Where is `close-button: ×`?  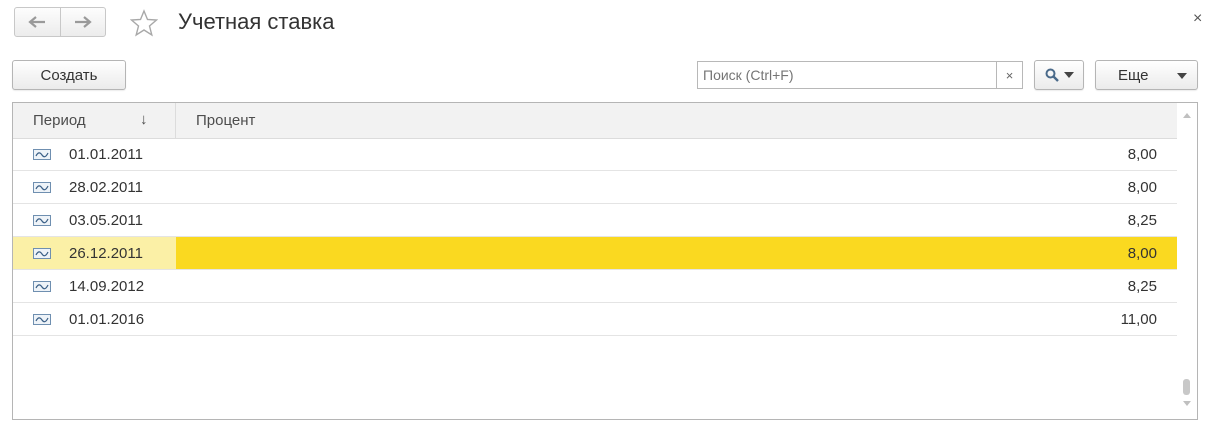
close-button: × is located at coordinates (1197, 19).